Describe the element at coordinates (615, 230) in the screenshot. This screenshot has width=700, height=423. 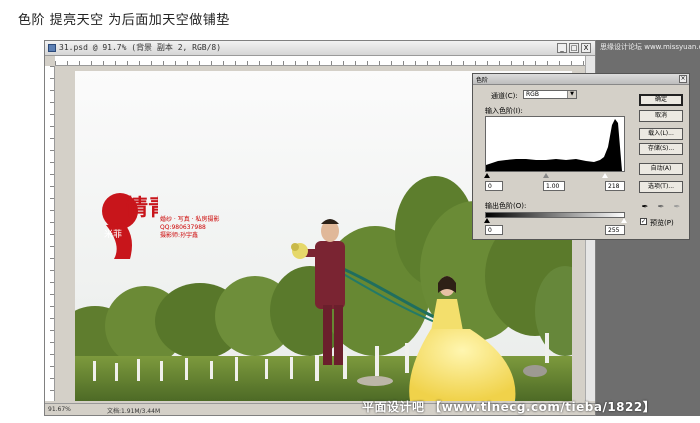
I see `output-white-field: 255` at that location.